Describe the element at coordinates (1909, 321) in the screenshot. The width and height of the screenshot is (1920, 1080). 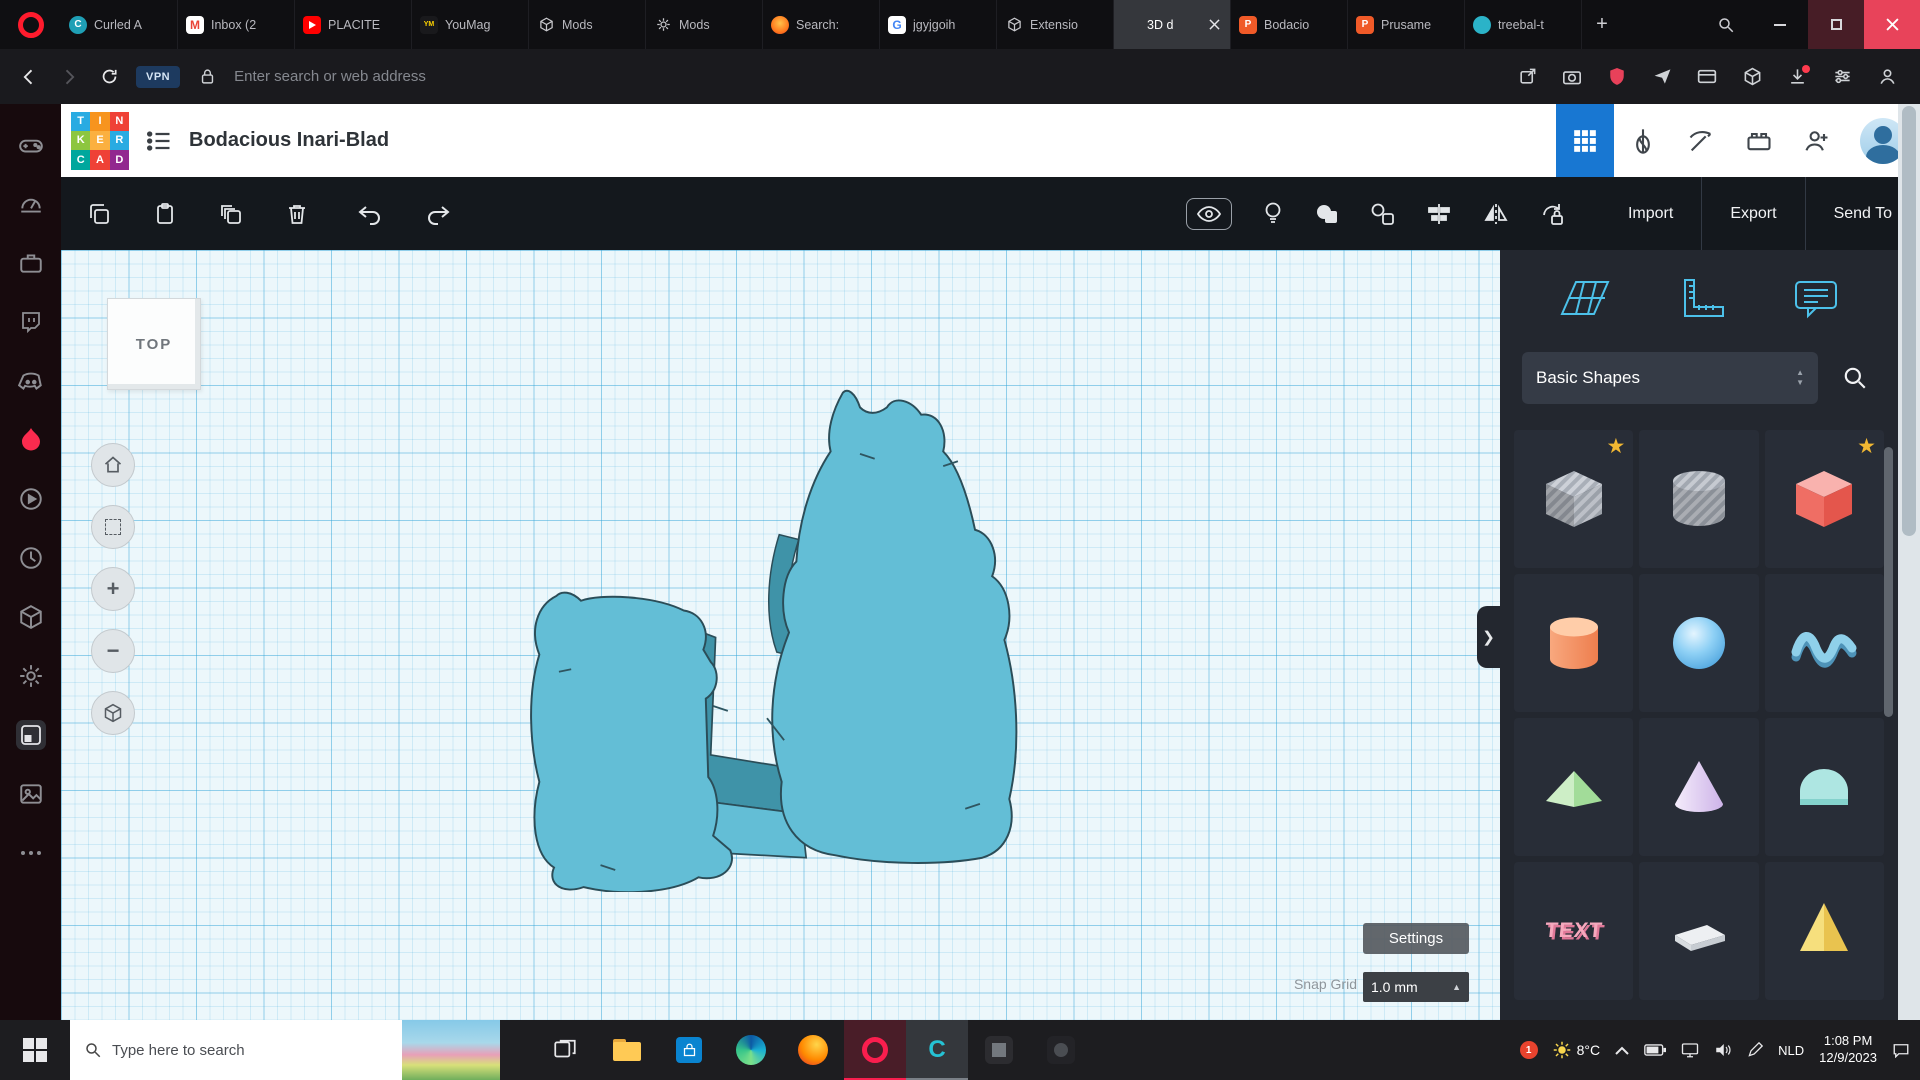
I see `page-scrollbar-thumb` at that location.